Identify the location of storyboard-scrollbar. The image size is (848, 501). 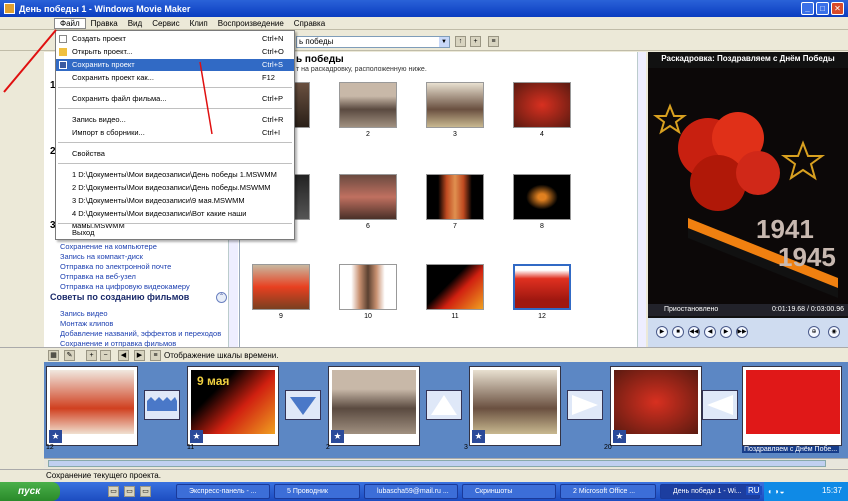
(446, 463).